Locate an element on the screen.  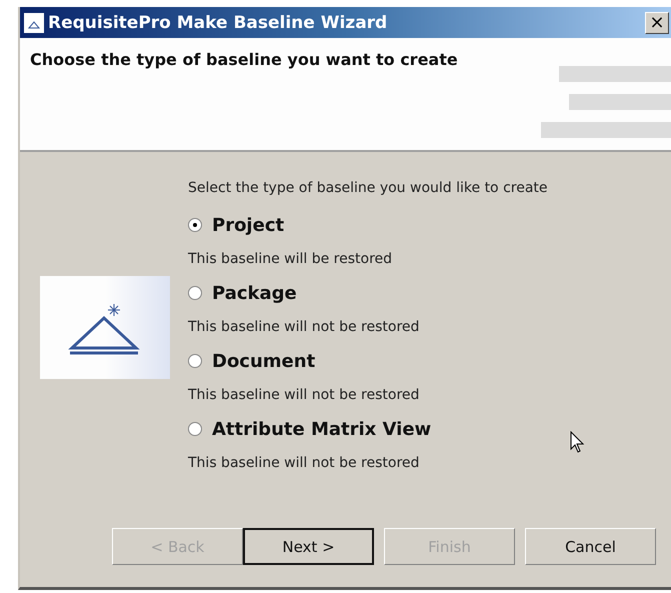
mouse-pointer-icon is located at coordinates (578, 443).